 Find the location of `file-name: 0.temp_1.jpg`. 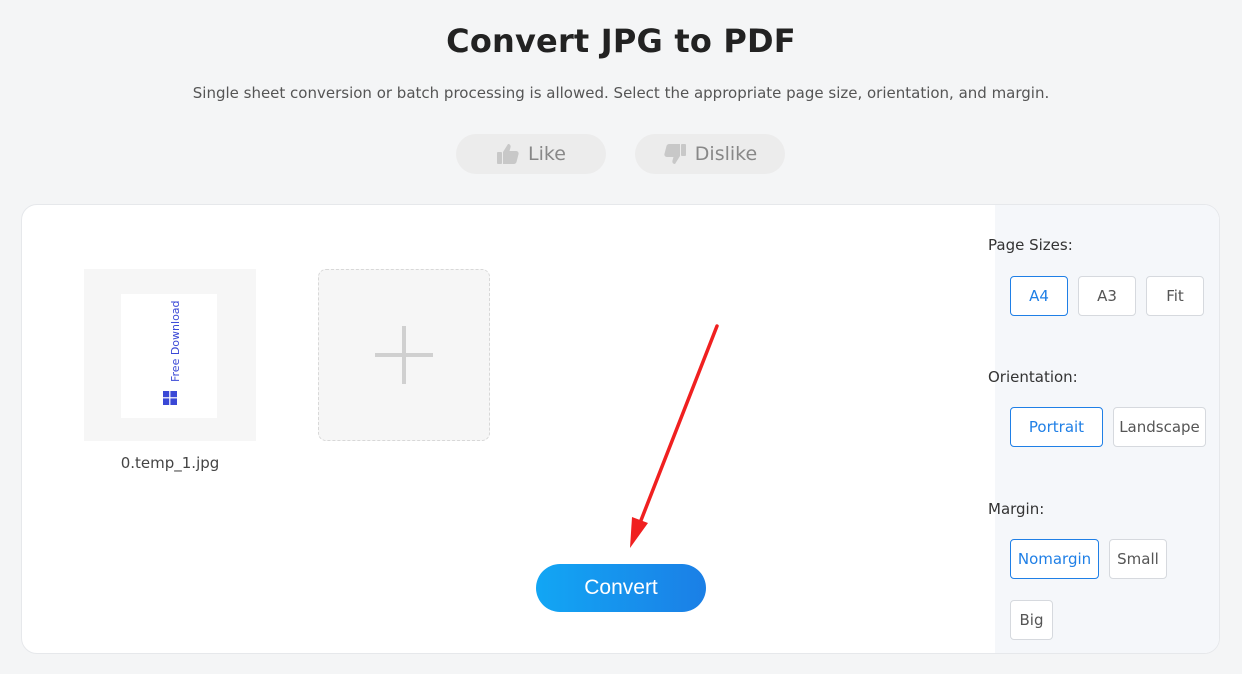

file-name: 0.temp_1.jpg is located at coordinates (170, 463).